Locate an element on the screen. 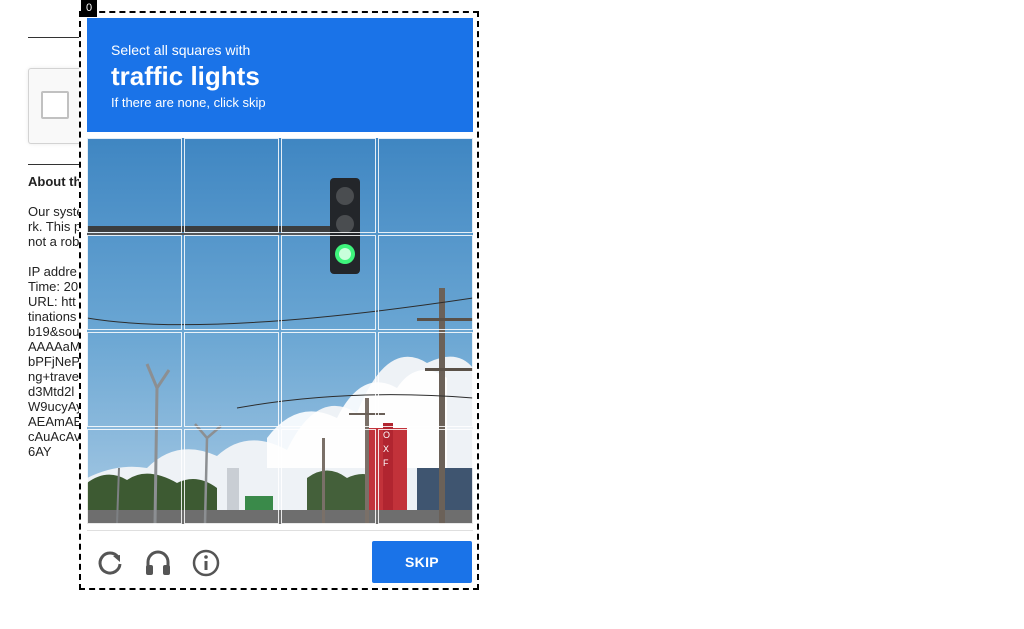  instruction-text: Select all squares with is located at coordinates (181, 50).